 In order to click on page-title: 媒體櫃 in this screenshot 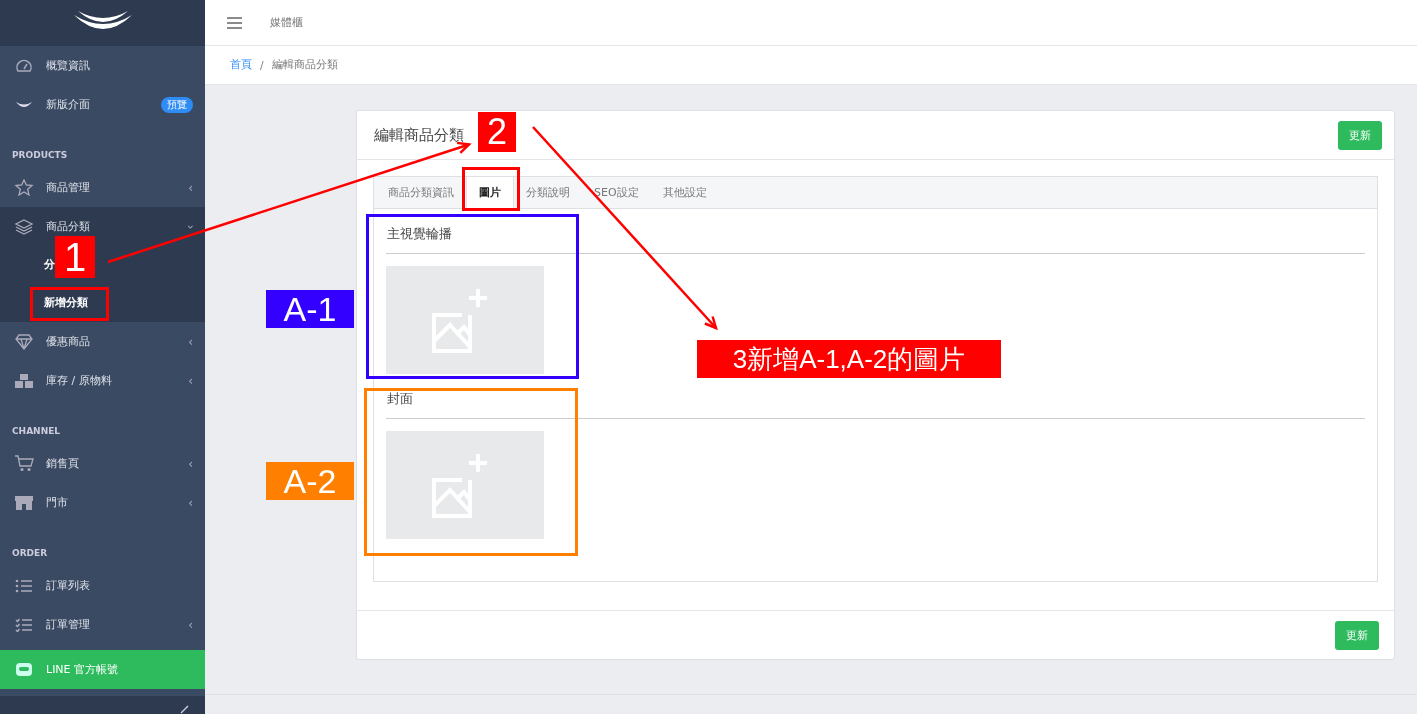, I will do `click(286, 22)`.